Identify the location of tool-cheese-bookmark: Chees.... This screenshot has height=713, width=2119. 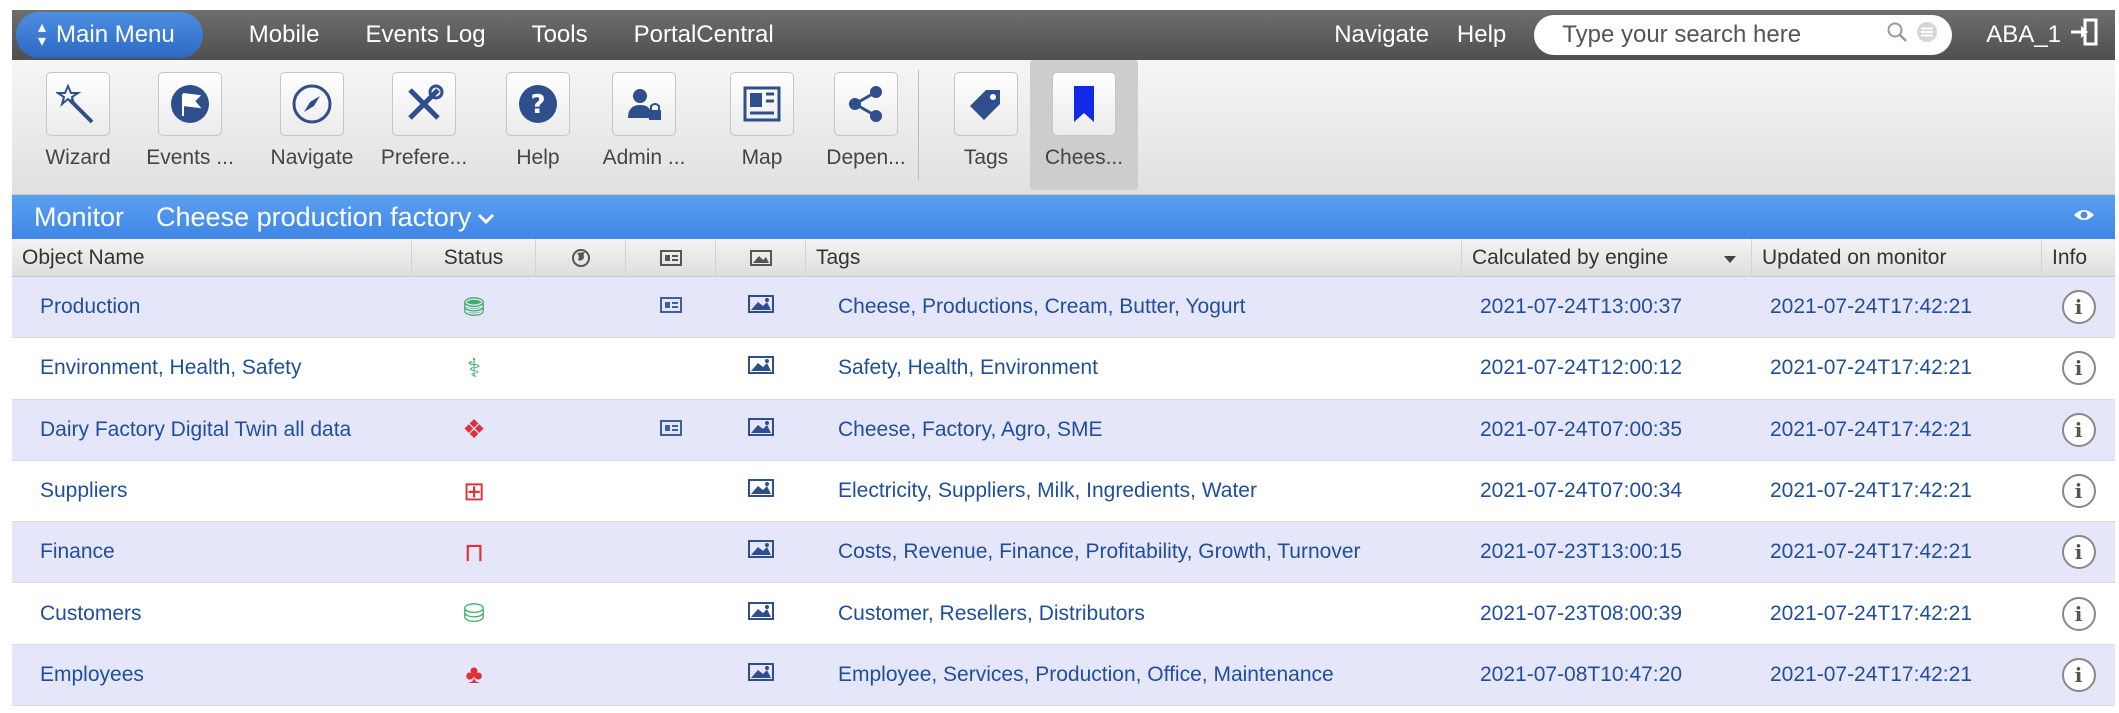
(1084, 125).